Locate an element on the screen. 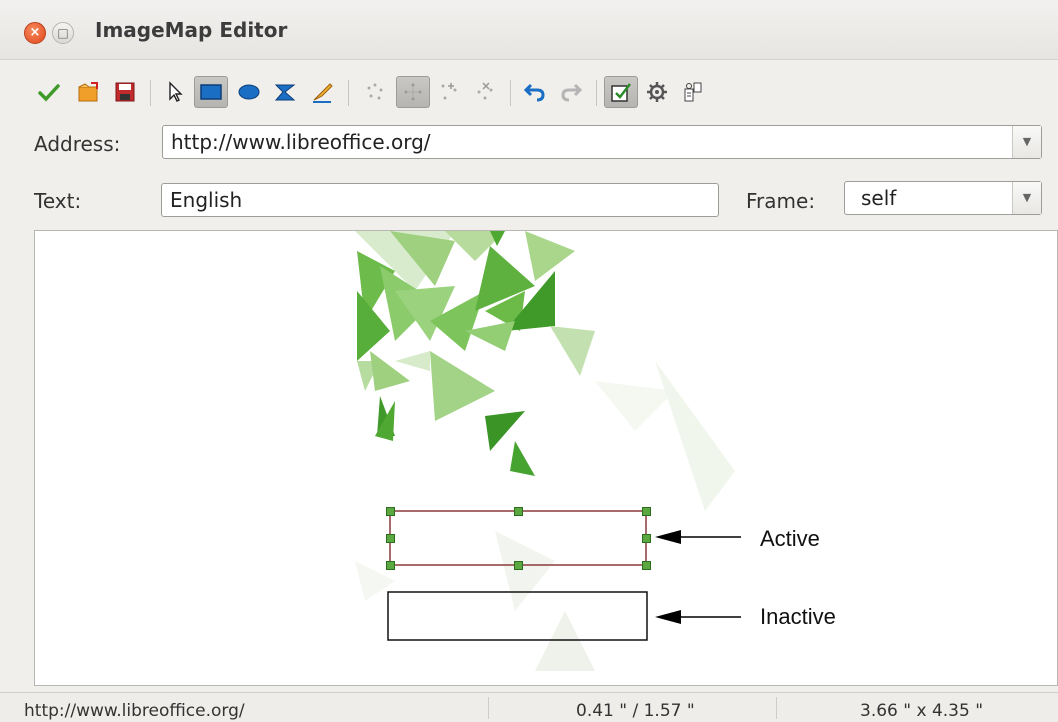 The image size is (1058, 722). insert-points-icon is located at coordinates (449, 91).